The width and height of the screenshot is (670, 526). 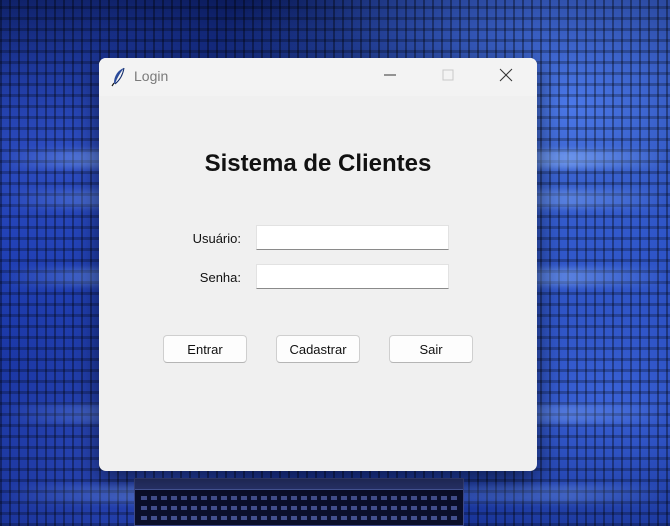 I want to click on minimize-icon, so click(x=390, y=77).